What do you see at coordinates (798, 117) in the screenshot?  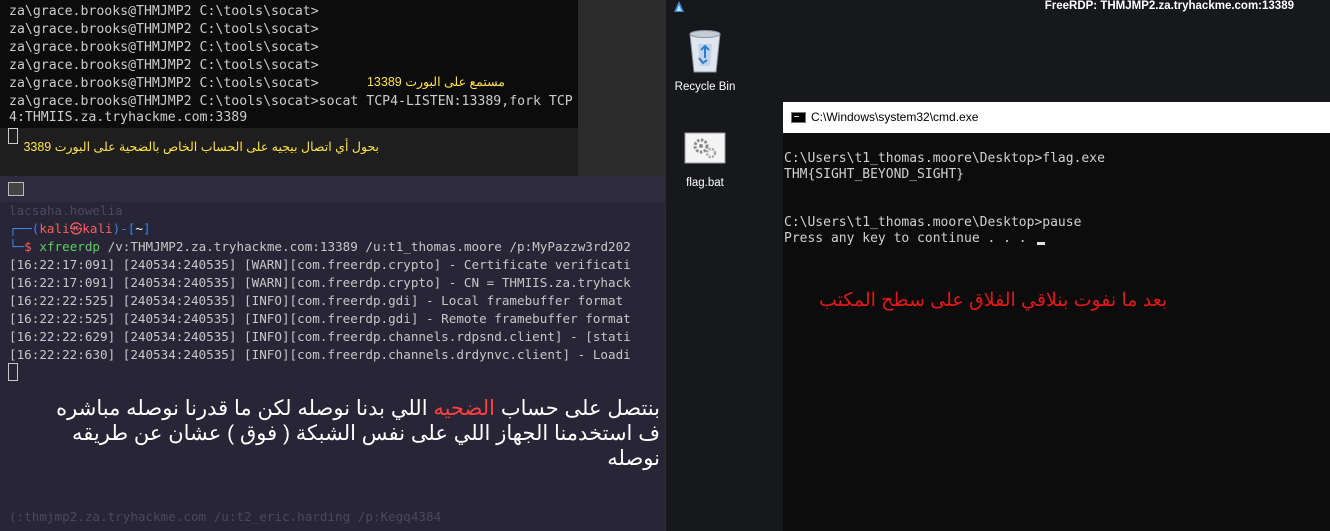 I see `cmd-icon` at bounding box center [798, 117].